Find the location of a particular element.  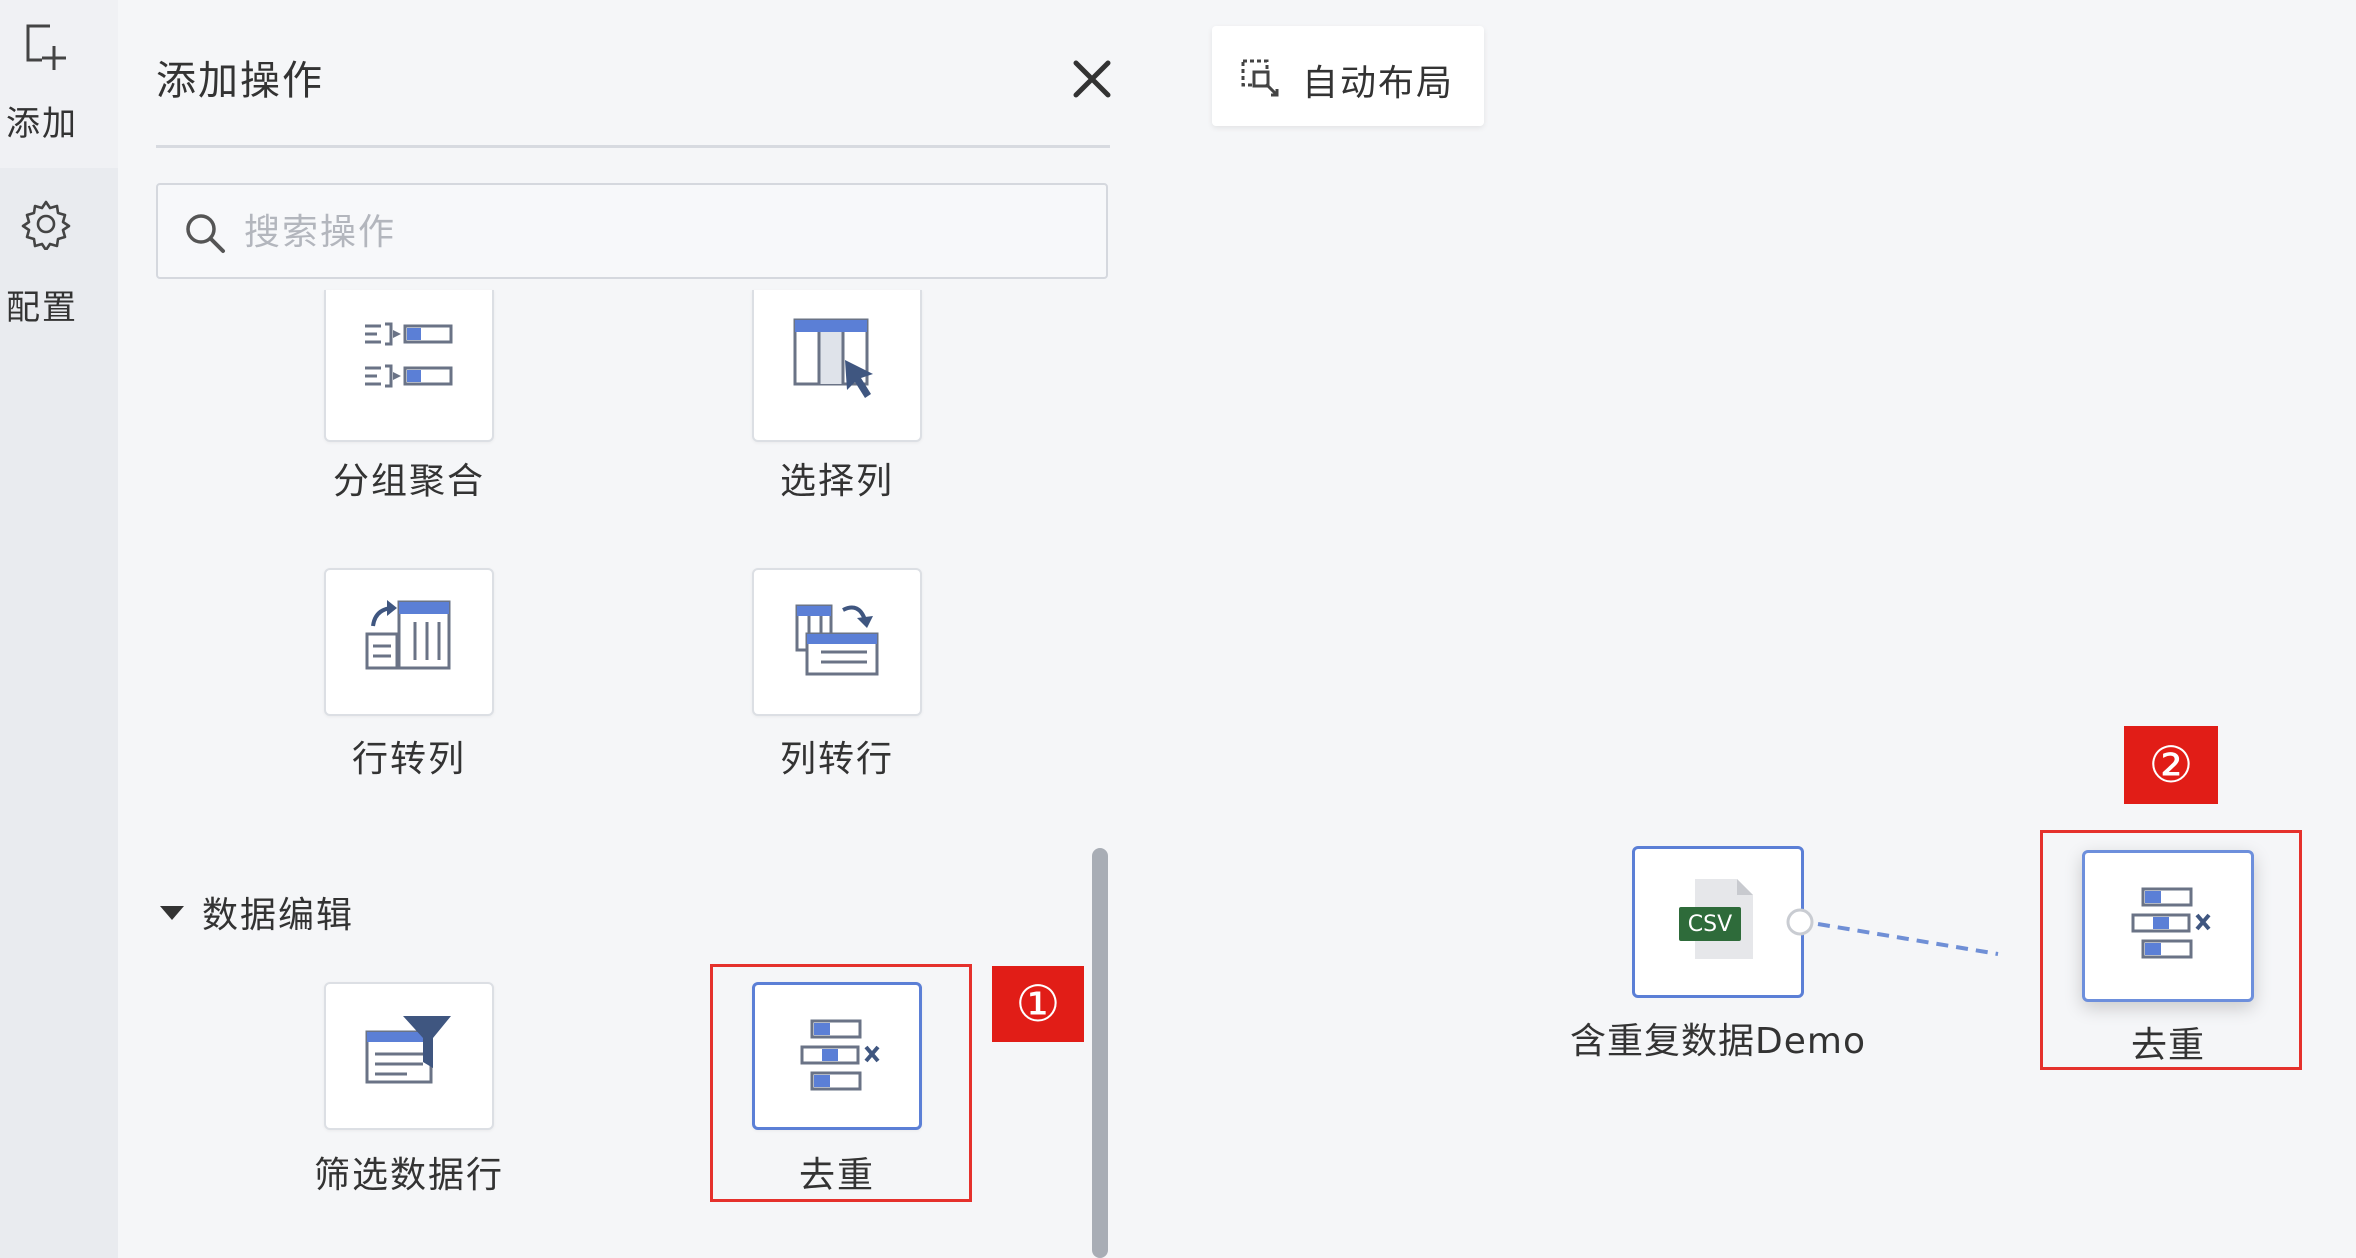

auto-layout-button: 自动布局 is located at coordinates (1348, 76).